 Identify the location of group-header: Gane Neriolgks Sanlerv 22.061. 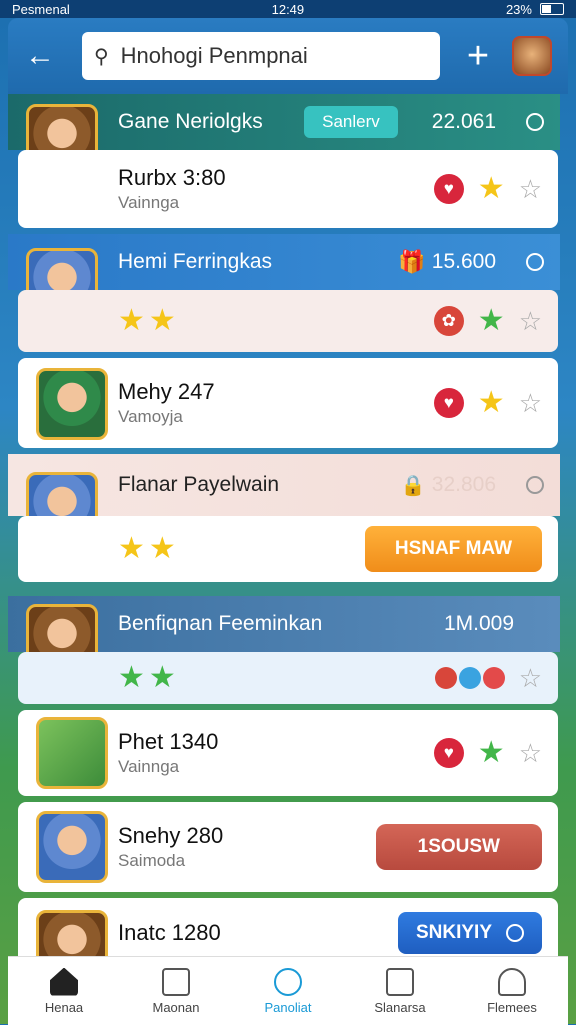
(284, 135).